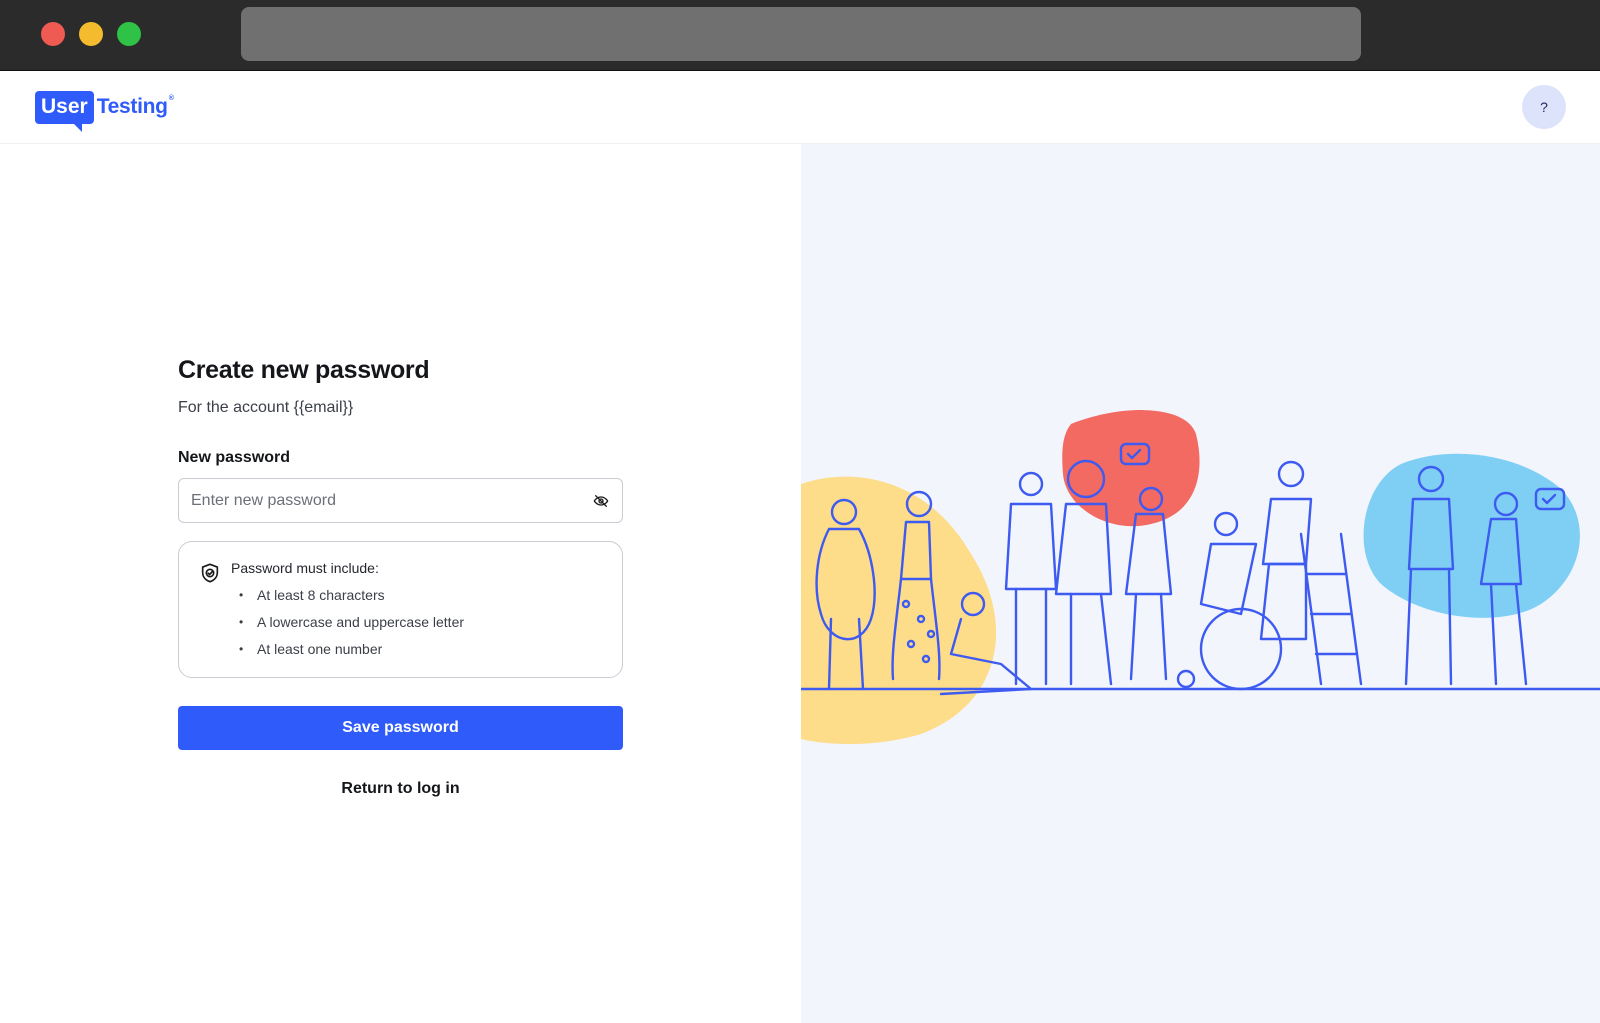 Image resolution: width=1600 pixels, height=1023 pixels. What do you see at coordinates (305, 568) in the screenshot?
I see `requirements-title: Password must include:` at bounding box center [305, 568].